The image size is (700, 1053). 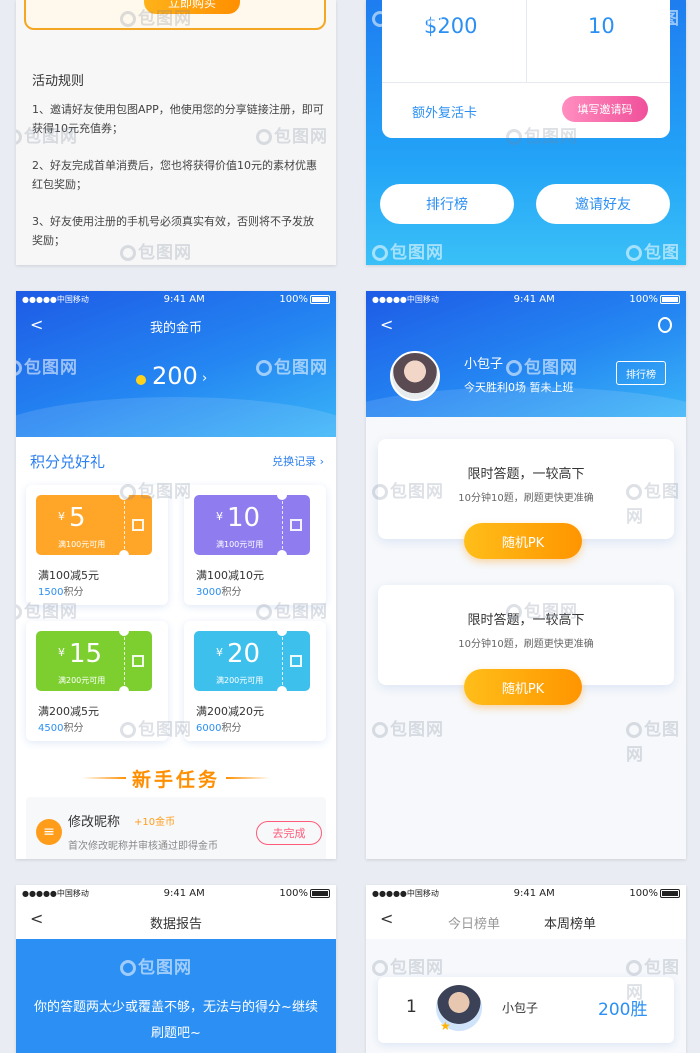 What do you see at coordinates (240, 680) in the screenshot?
I see `coupon-condition: 满200元可用` at bounding box center [240, 680].